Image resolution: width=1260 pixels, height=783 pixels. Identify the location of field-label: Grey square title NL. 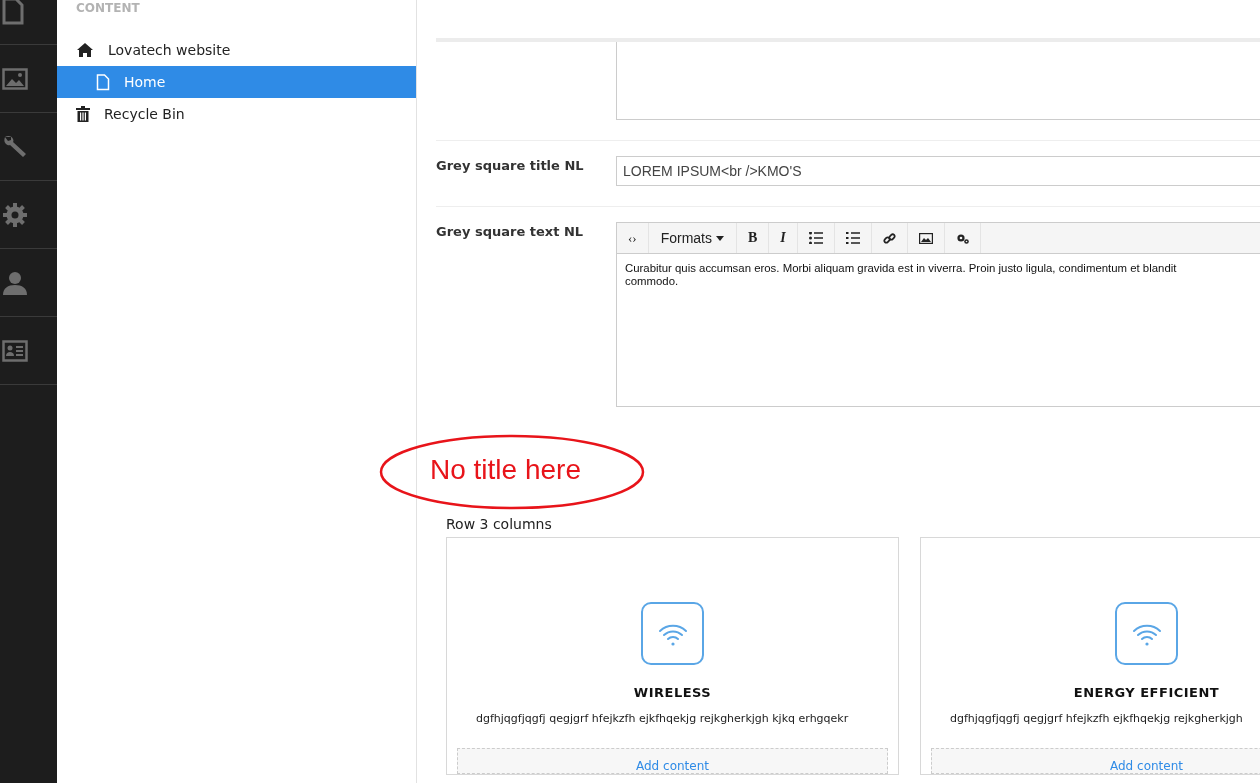
(510, 166).